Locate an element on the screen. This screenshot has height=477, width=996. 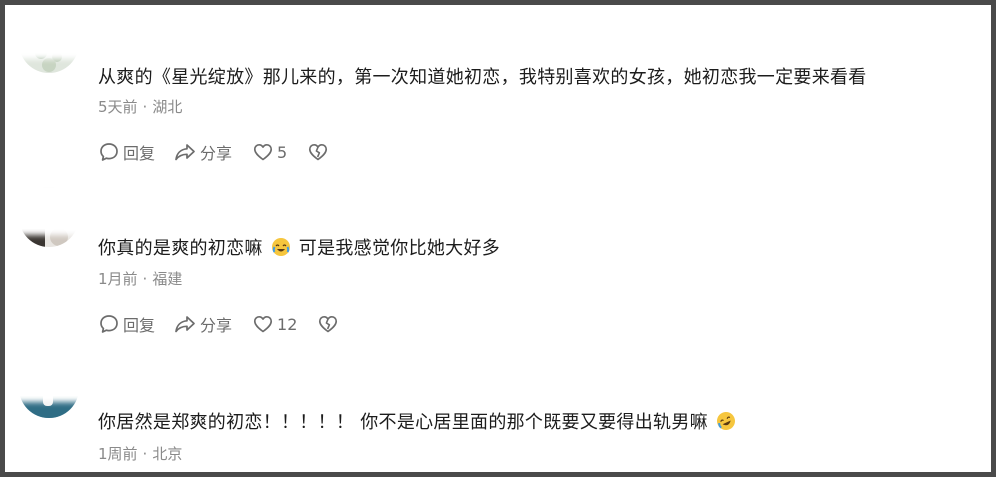
comment-text: 你居然是郑爽的初恋！！！！！ 你不是心居里面的那个既要又要得出轨男嘛 is located at coordinates (418, 421).